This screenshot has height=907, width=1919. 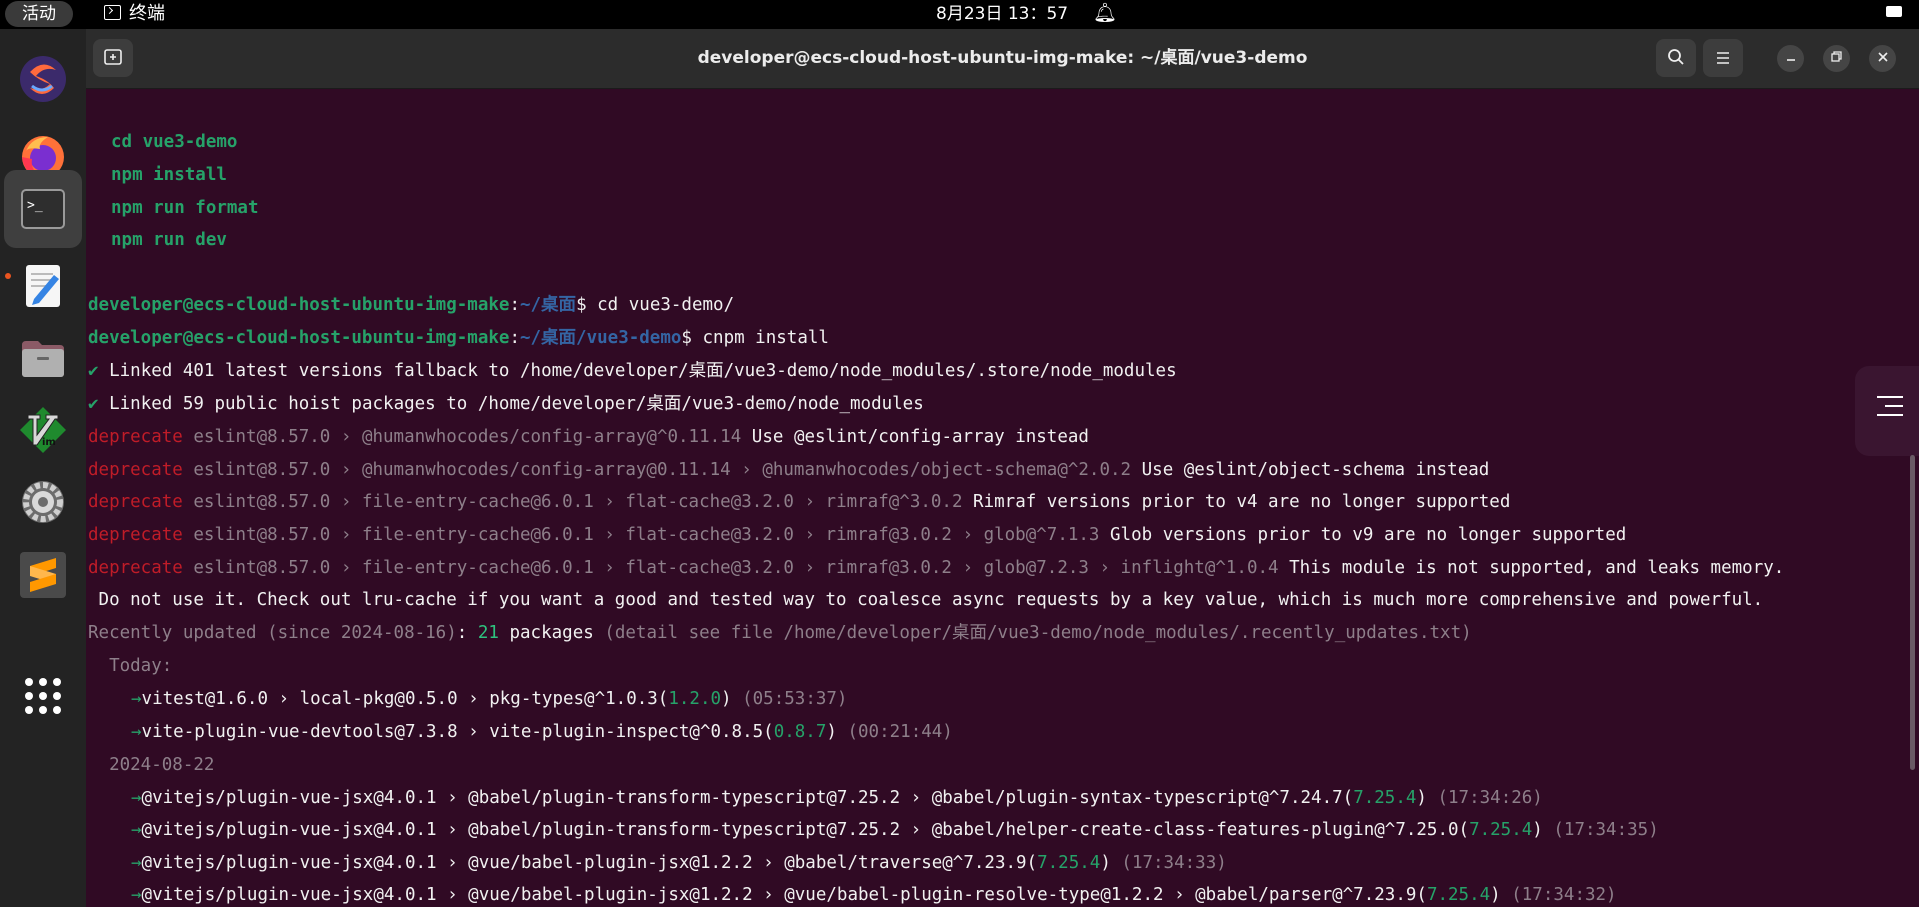 What do you see at coordinates (185, 208) in the screenshot?
I see `hint-command: npm run format` at bounding box center [185, 208].